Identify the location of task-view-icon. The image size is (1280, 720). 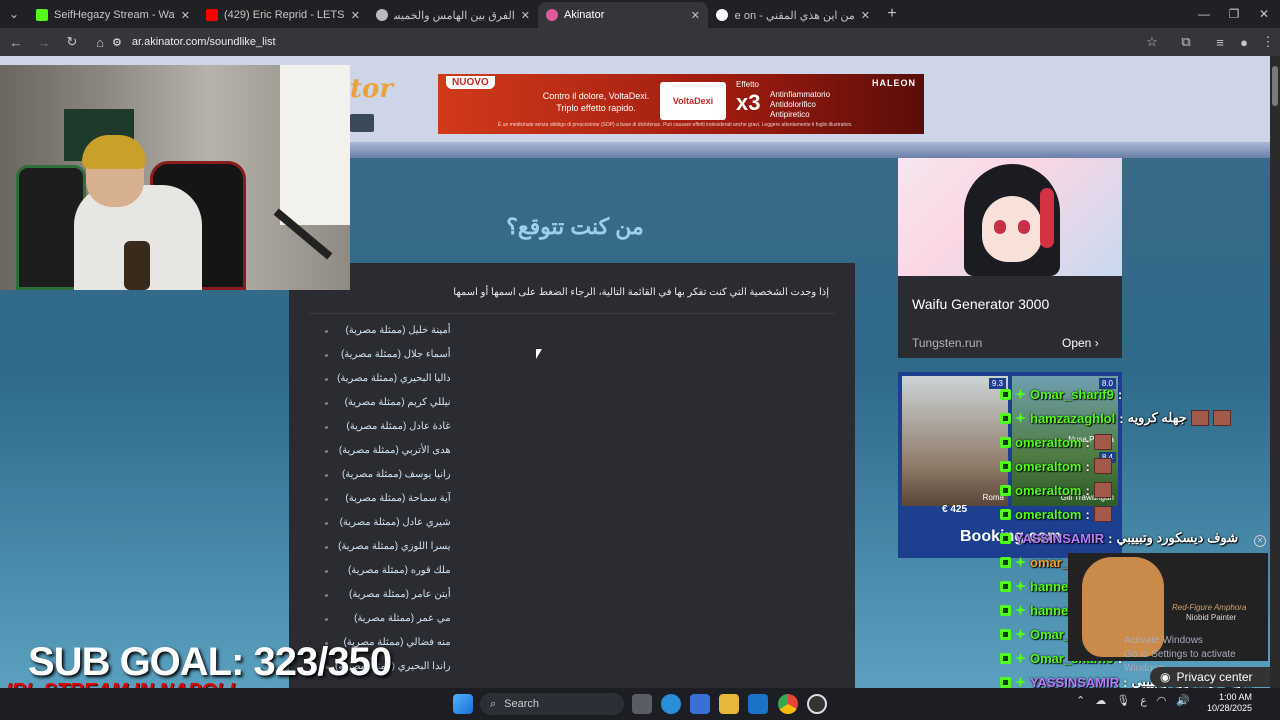
(642, 704).